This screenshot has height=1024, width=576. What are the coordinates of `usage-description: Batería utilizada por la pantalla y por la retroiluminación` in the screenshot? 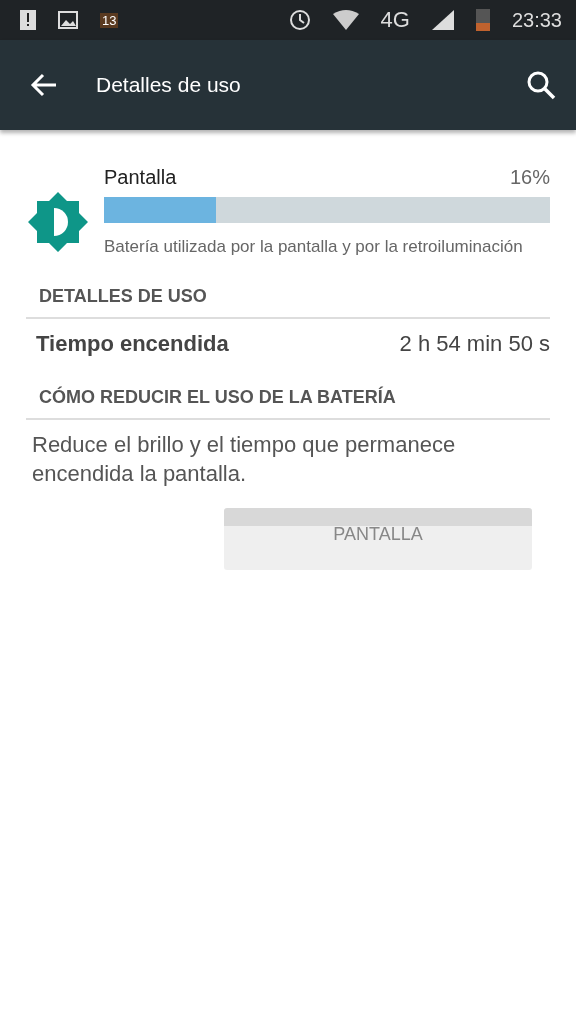 It's located at (314, 247).